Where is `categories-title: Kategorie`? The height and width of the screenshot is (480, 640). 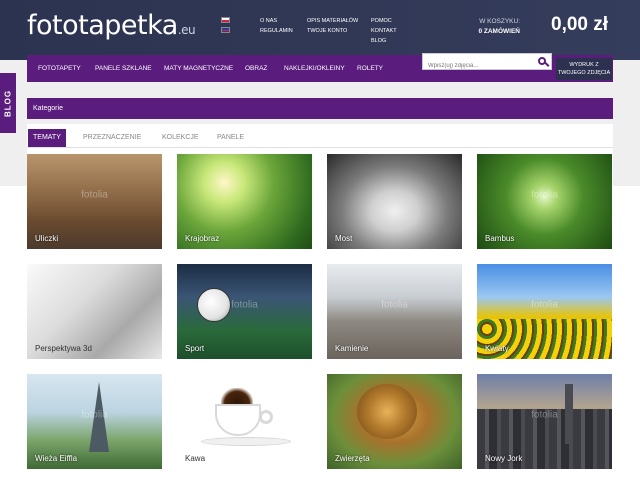 categories-title: Kategorie is located at coordinates (320, 108).